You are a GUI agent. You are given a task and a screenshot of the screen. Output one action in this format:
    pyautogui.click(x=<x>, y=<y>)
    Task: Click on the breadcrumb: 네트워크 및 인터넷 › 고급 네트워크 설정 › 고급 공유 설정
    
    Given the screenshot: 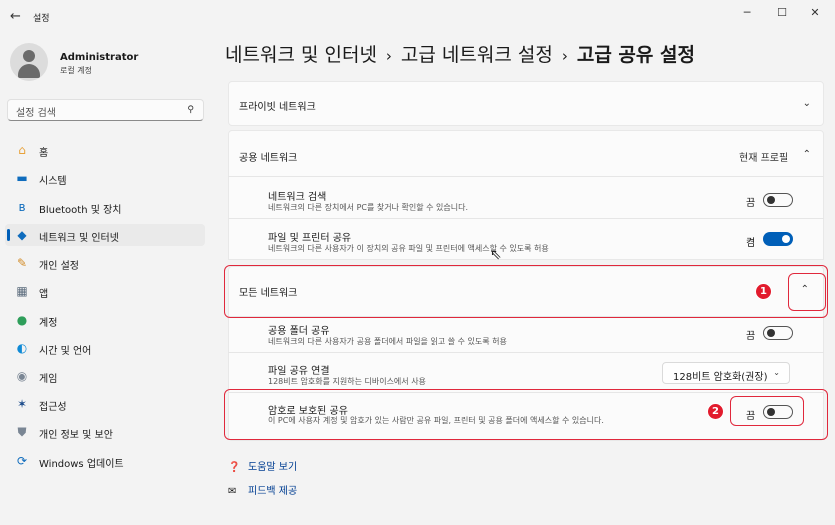 What is the action you would take?
    pyautogui.click(x=460, y=53)
    